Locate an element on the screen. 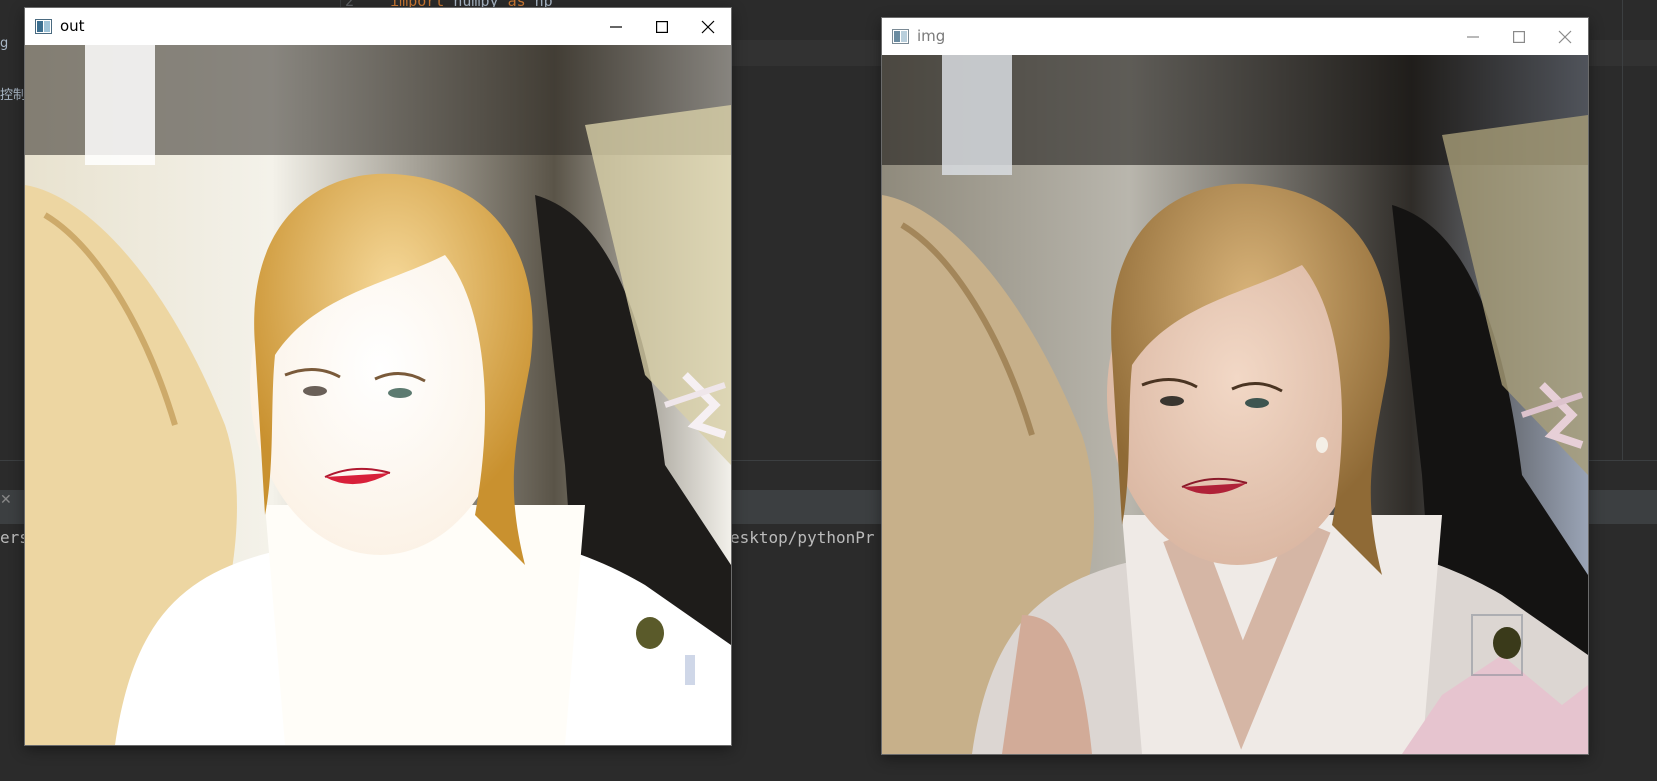  window-title: out is located at coordinates (72, 26).